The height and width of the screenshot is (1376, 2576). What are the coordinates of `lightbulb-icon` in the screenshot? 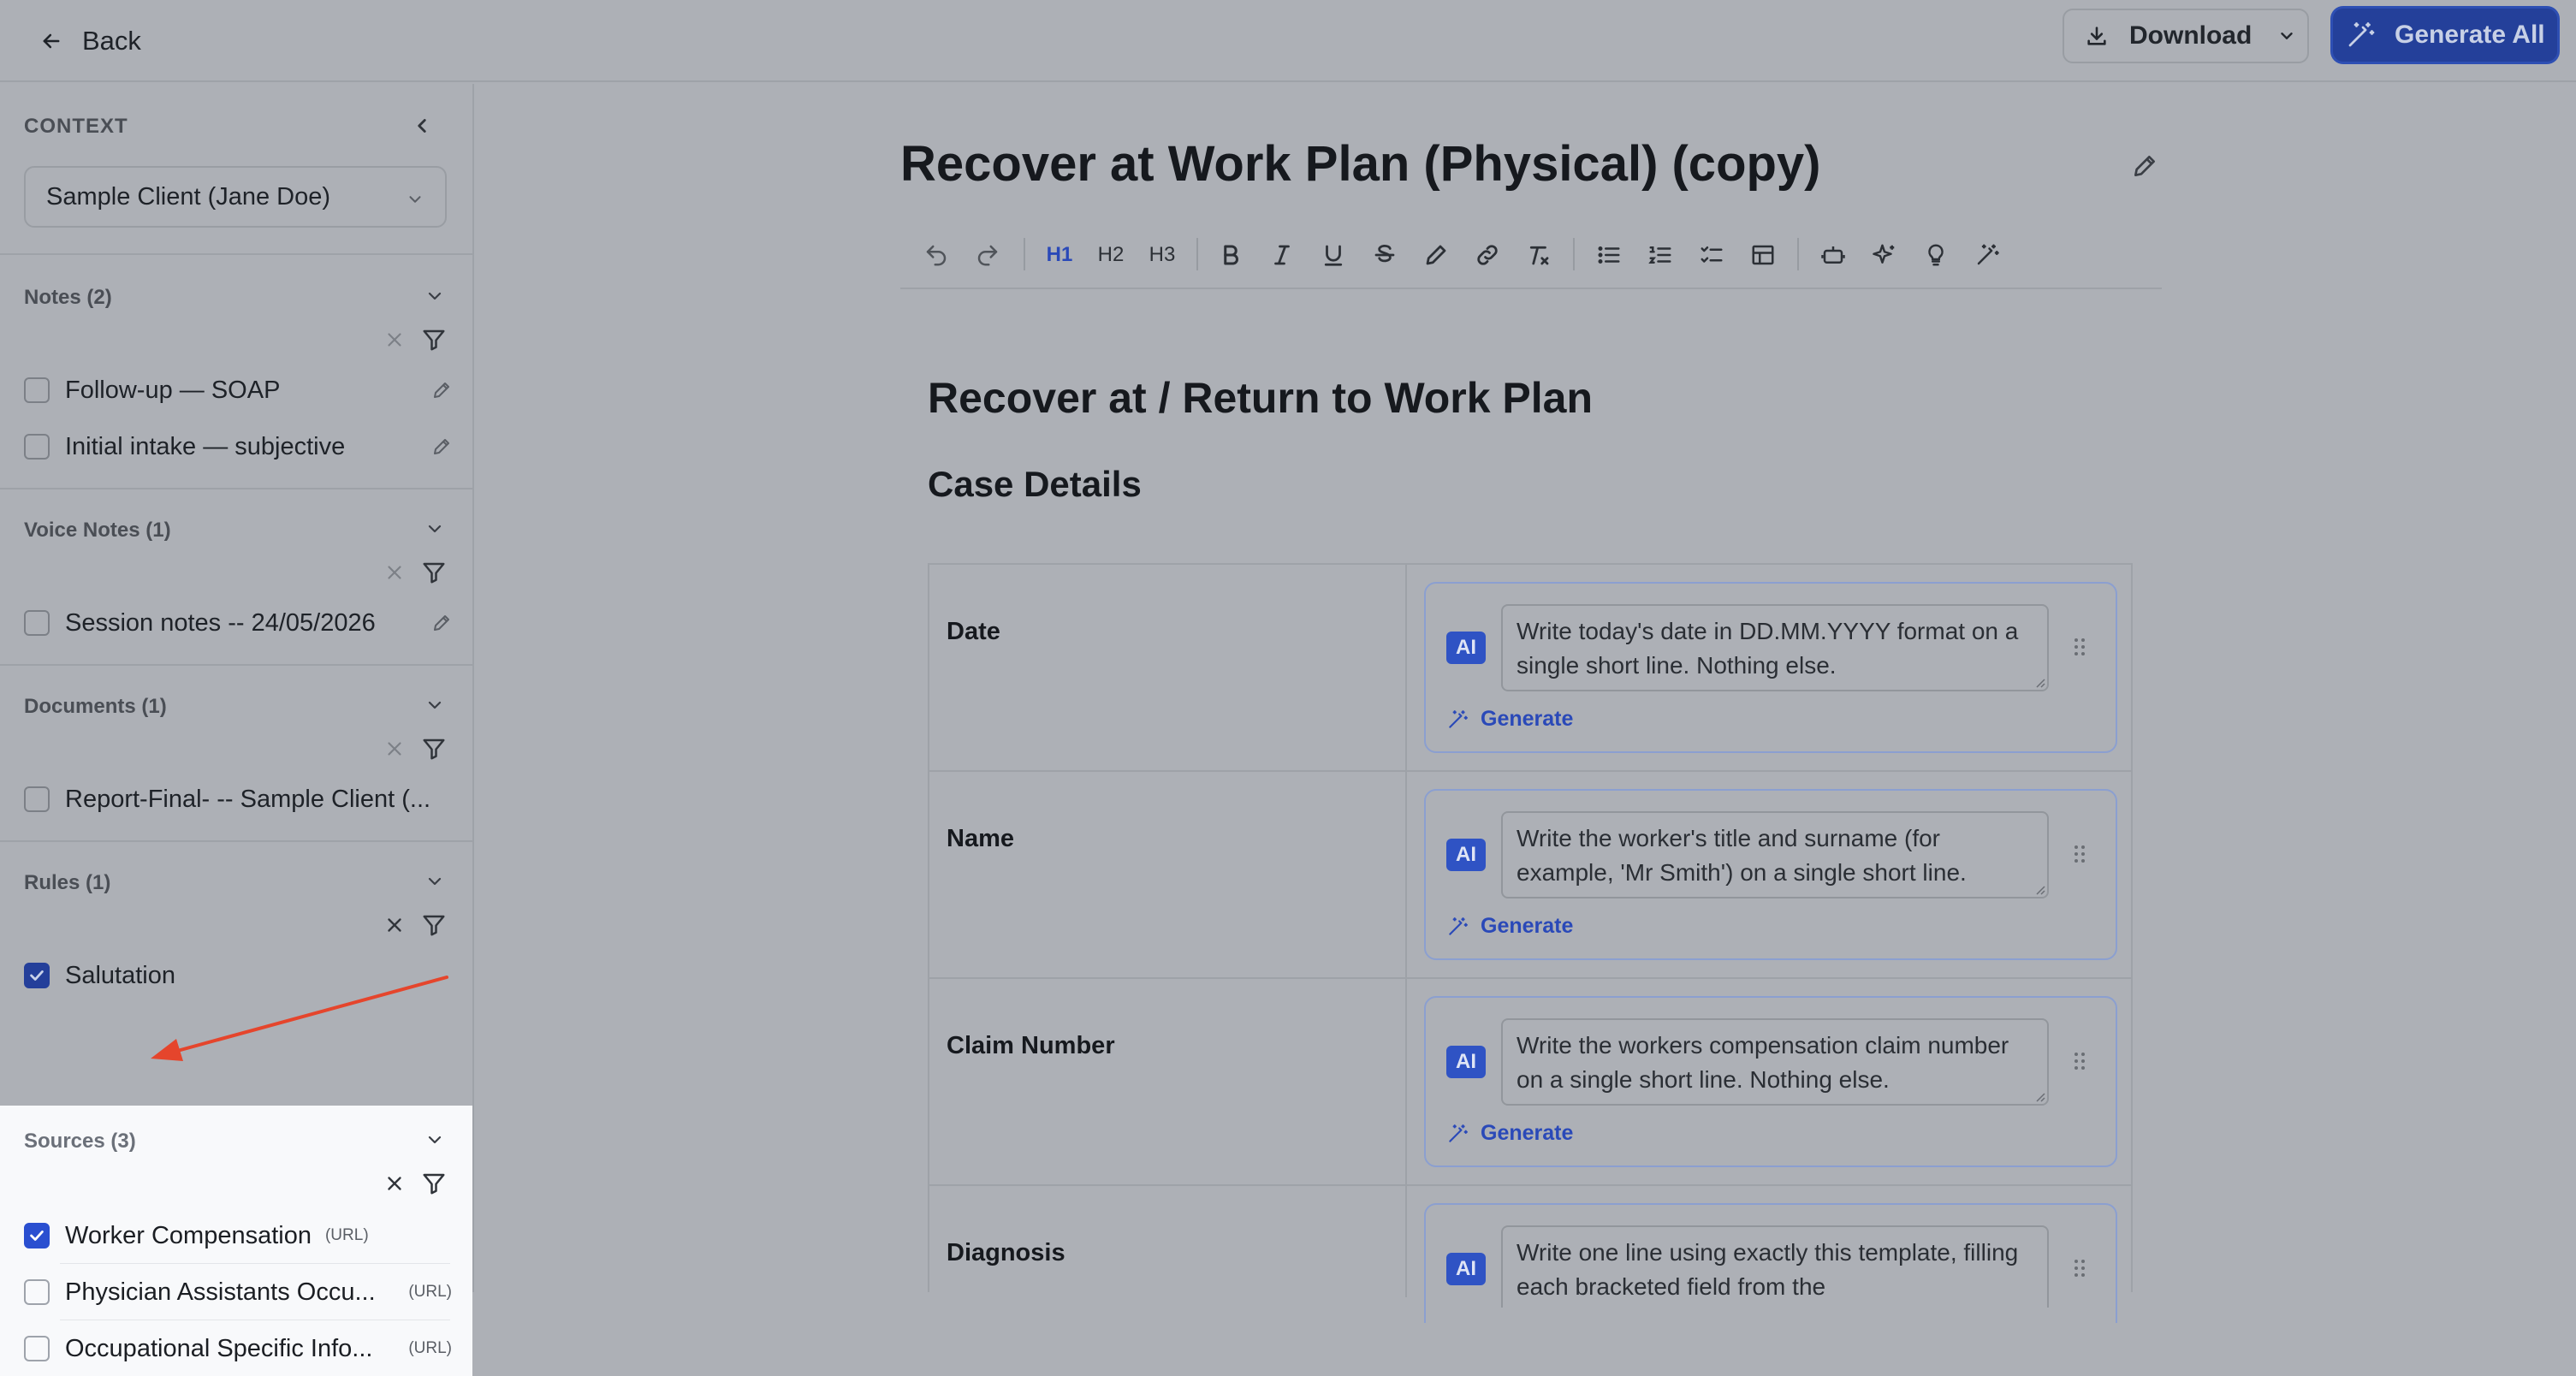 It's located at (1936, 255).